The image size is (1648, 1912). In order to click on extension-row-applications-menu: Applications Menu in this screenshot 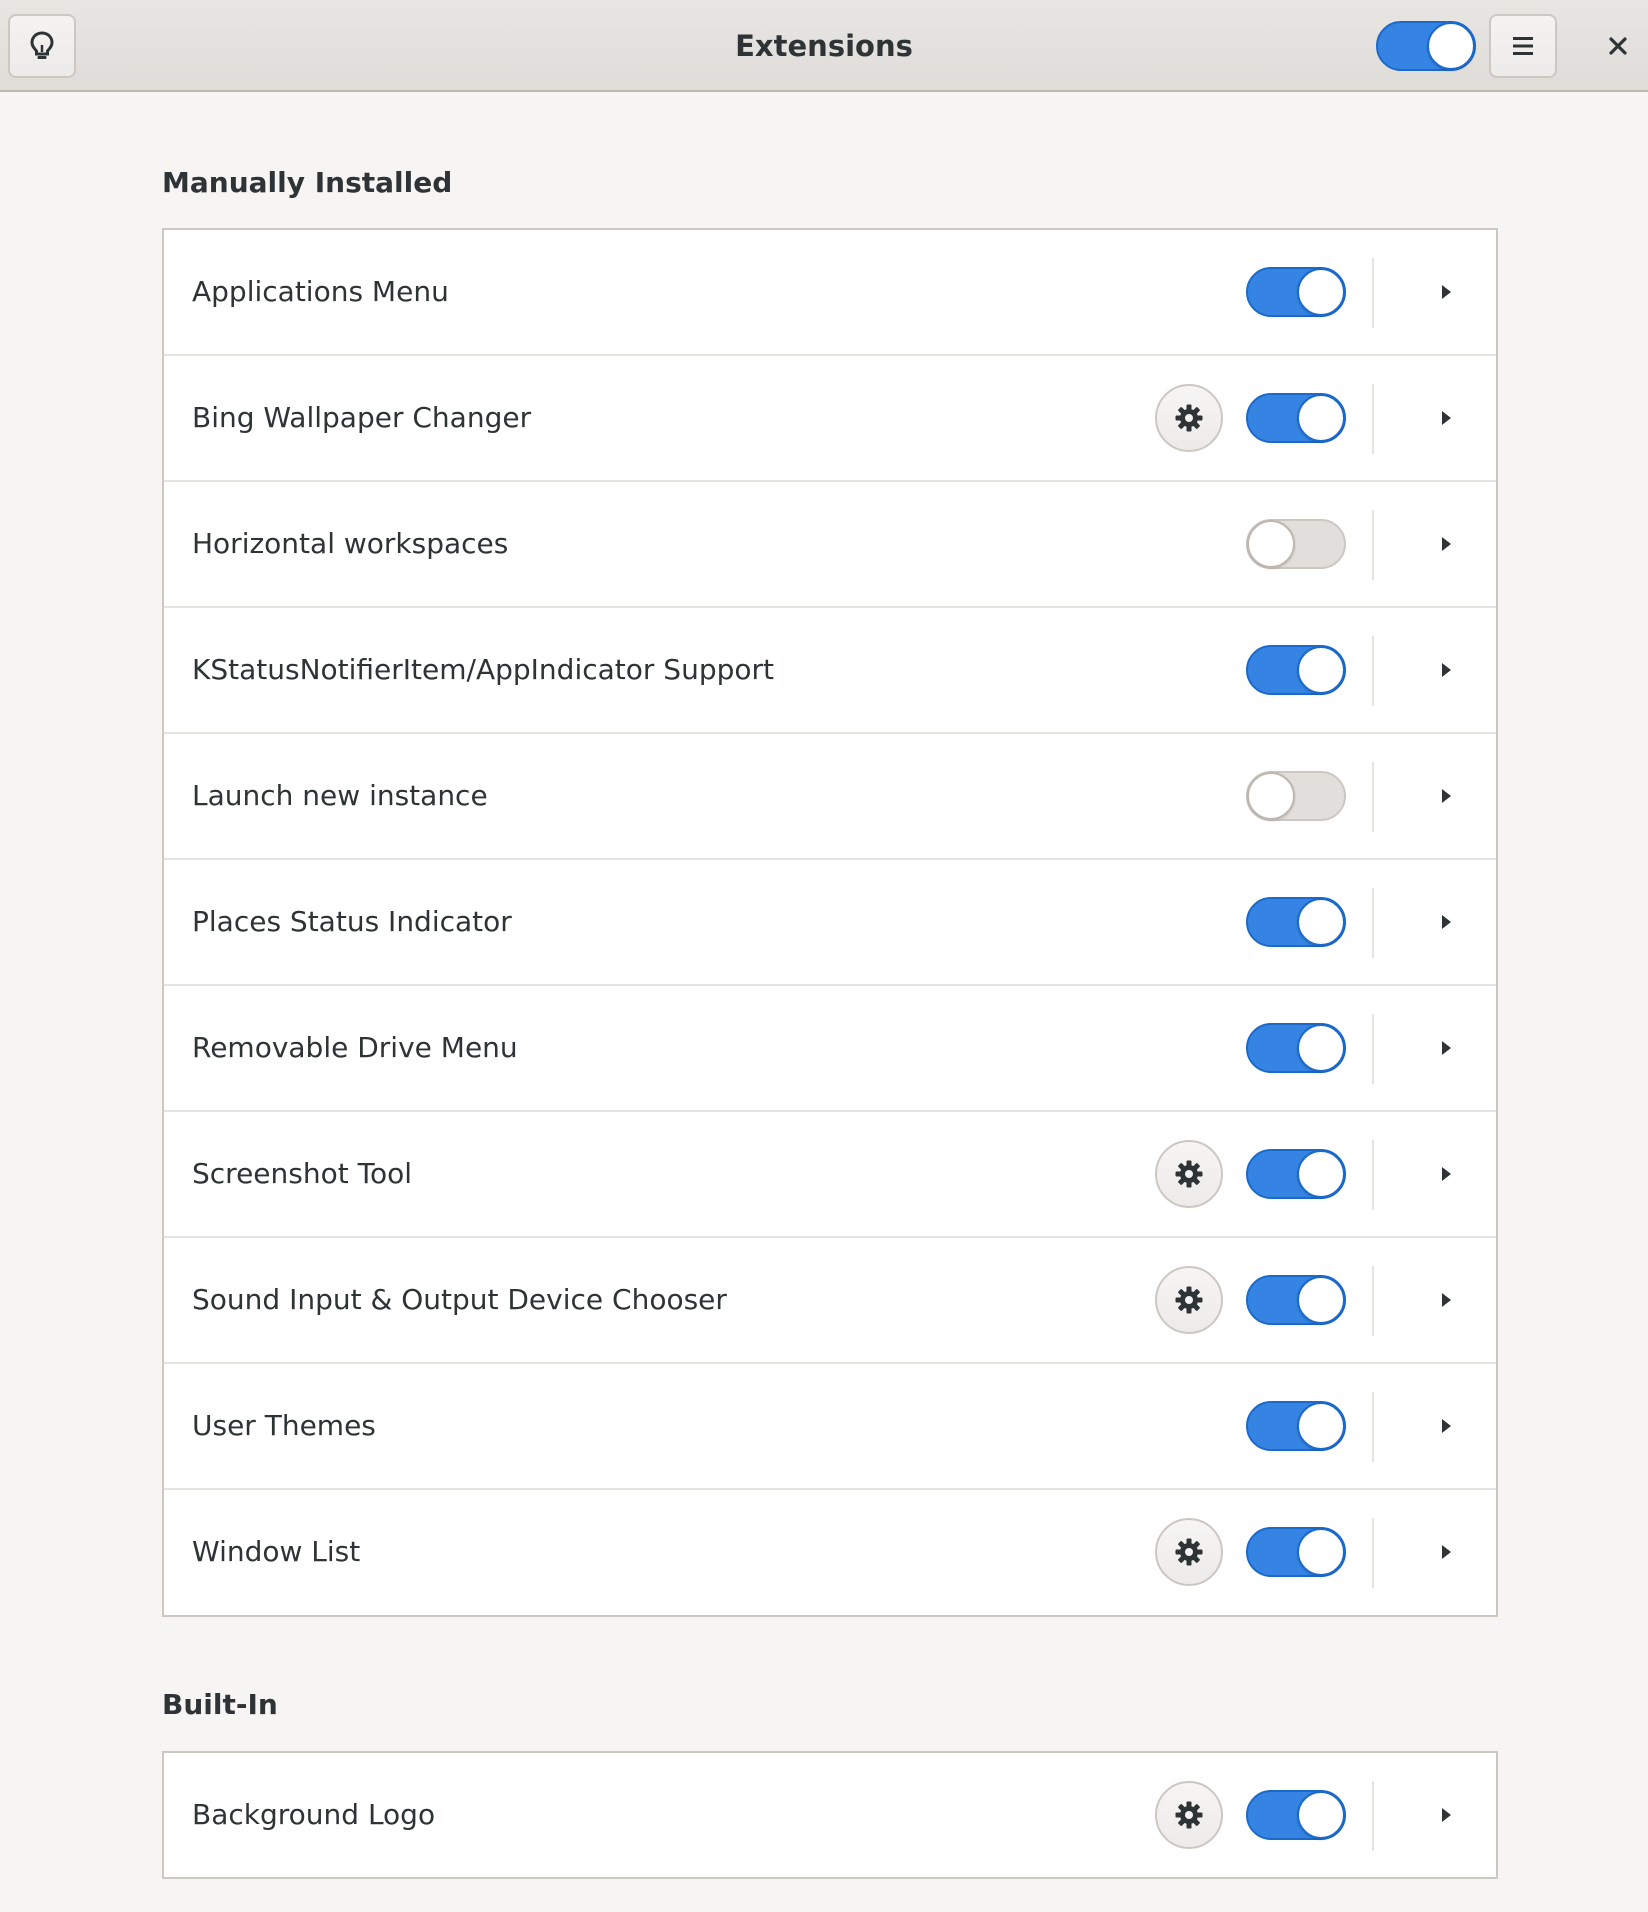, I will do `click(830, 293)`.